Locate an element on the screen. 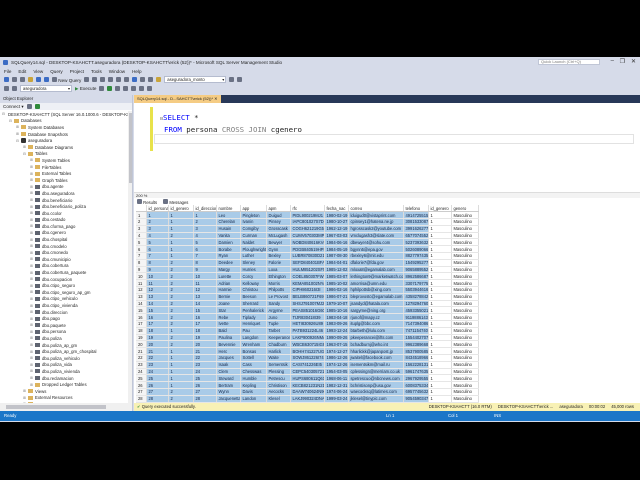  cell-nombre: Jacquenetta is located at coordinates (228, 399).